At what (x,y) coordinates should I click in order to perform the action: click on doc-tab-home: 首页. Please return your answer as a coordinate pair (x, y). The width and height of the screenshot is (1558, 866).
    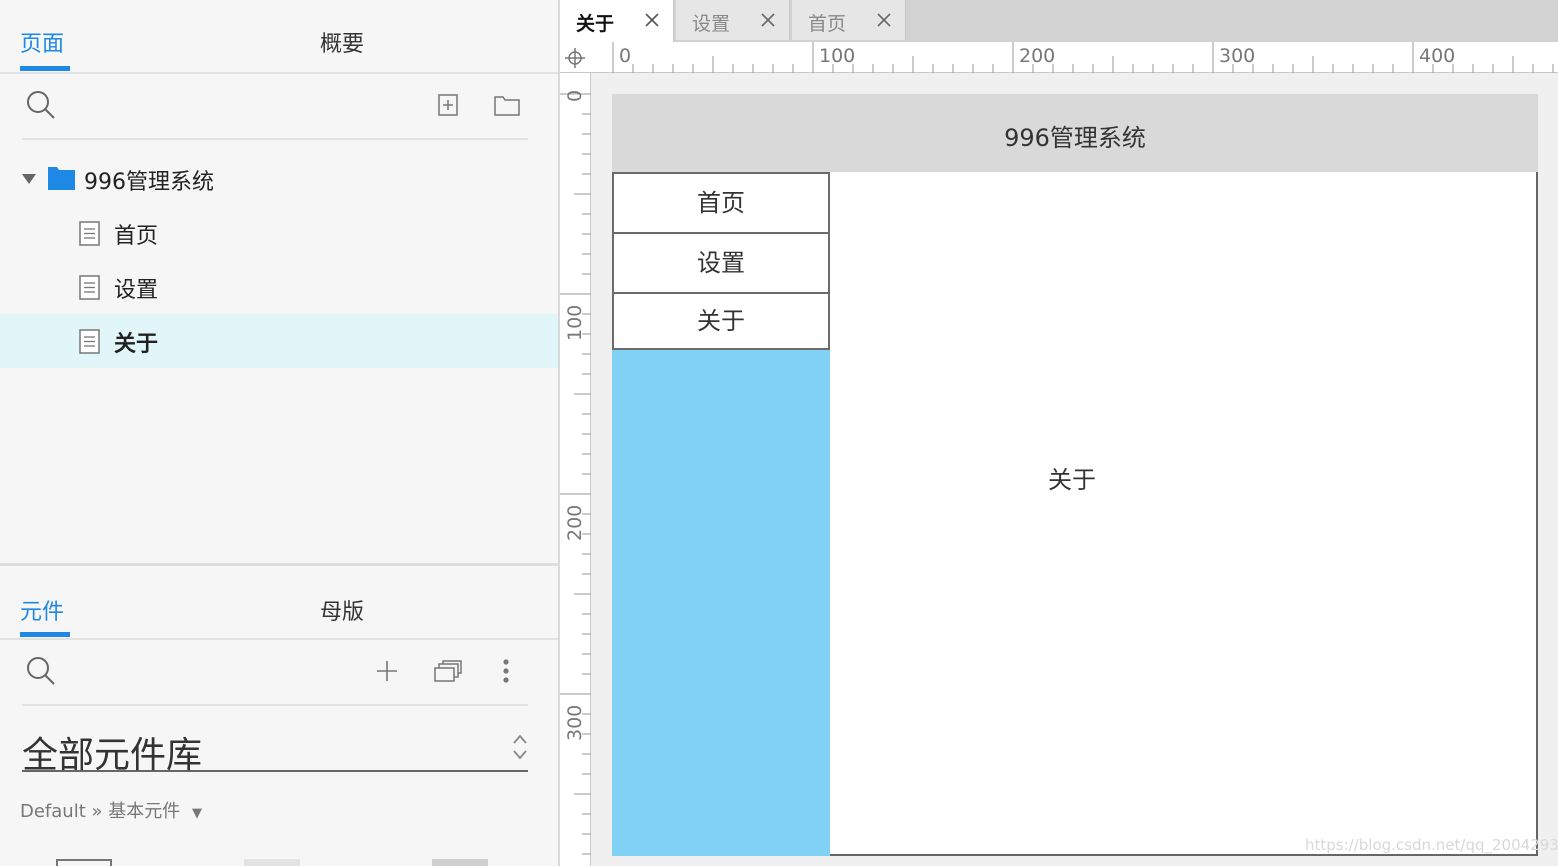
    Looking at the image, I should click on (849, 20).